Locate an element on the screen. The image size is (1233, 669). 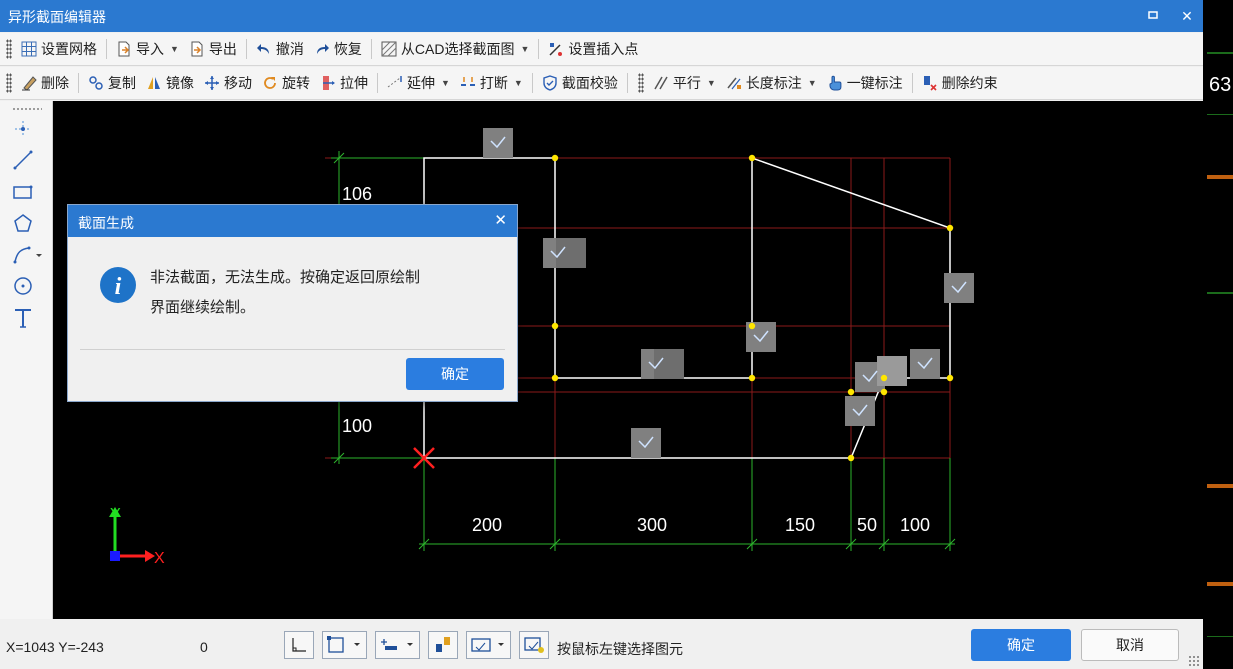
svg-text: i is located at coordinates (118, 287).